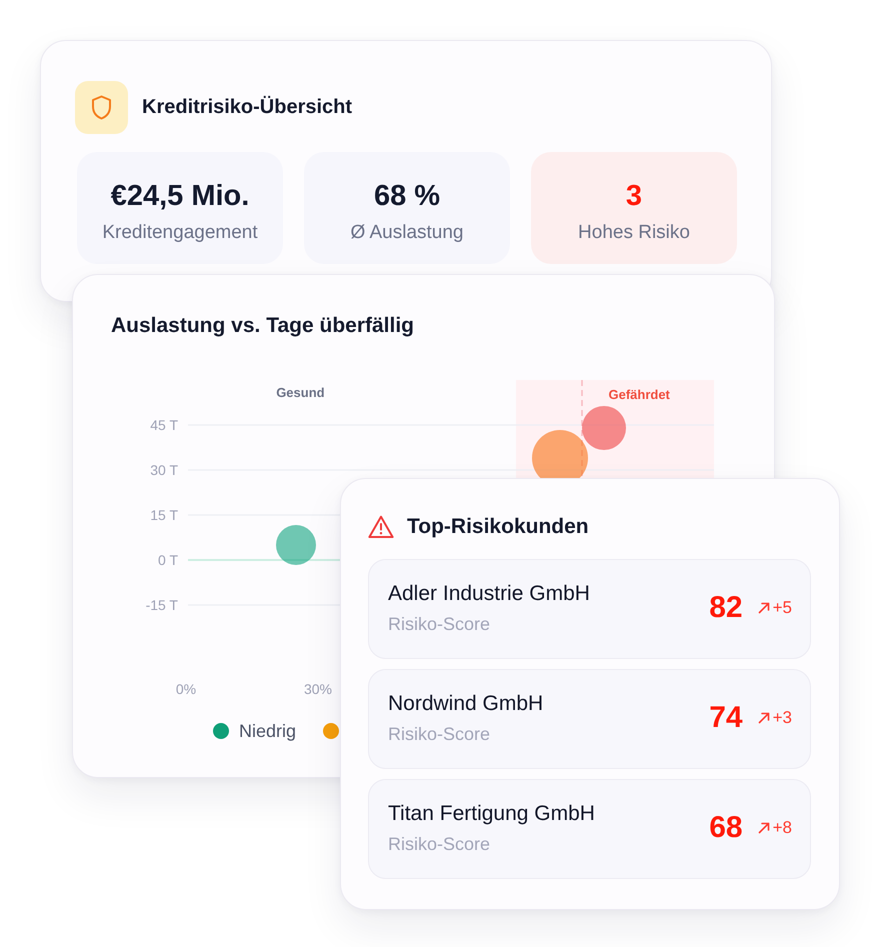  Describe the element at coordinates (101, 107) in the screenshot. I see `shield-icon` at that location.